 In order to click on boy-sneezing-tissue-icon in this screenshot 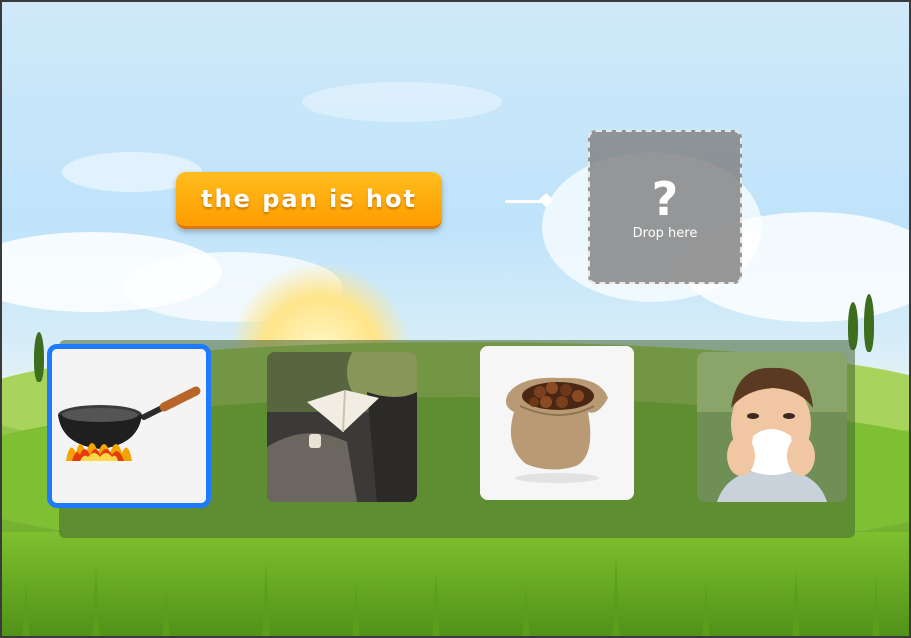, I will do `click(772, 427)`.